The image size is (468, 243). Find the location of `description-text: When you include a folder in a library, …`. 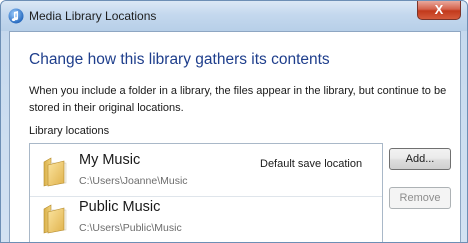

description-text: When you include a folder in a library, … is located at coordinates (238, 99).